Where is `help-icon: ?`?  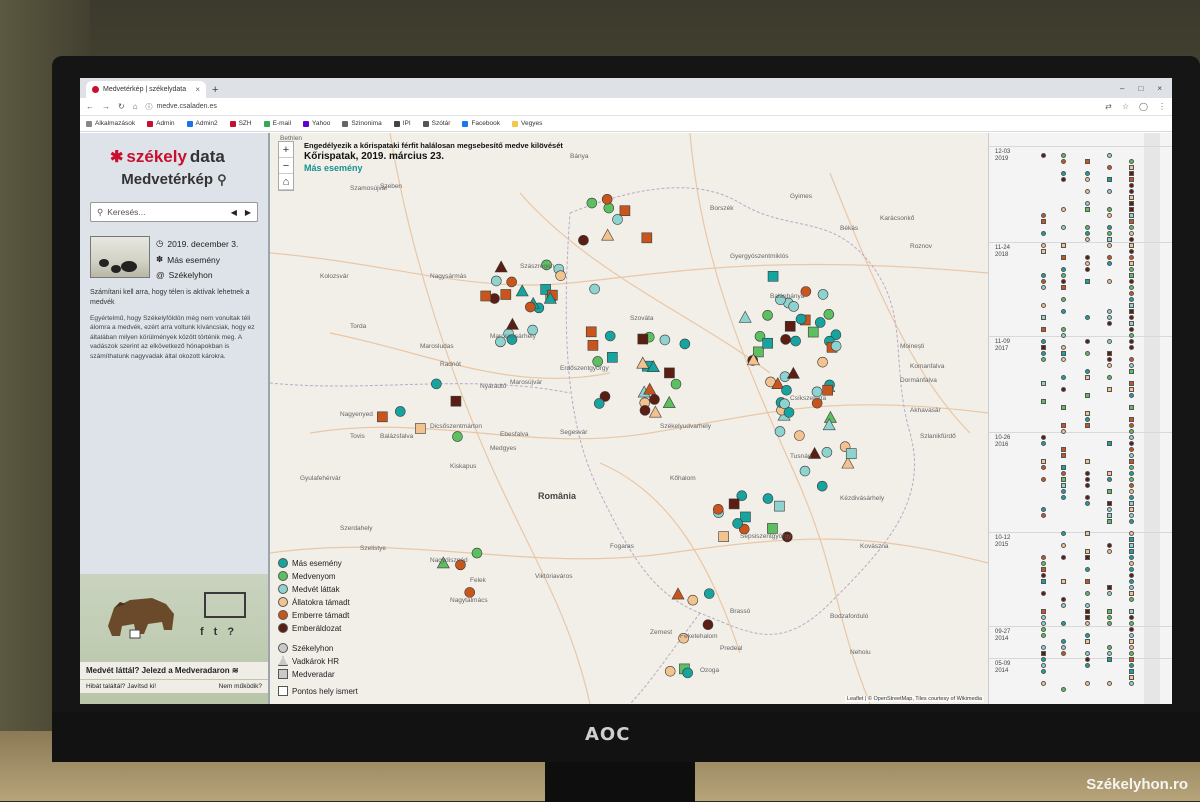
help-icon: ? is located at coordinates (230, 632).